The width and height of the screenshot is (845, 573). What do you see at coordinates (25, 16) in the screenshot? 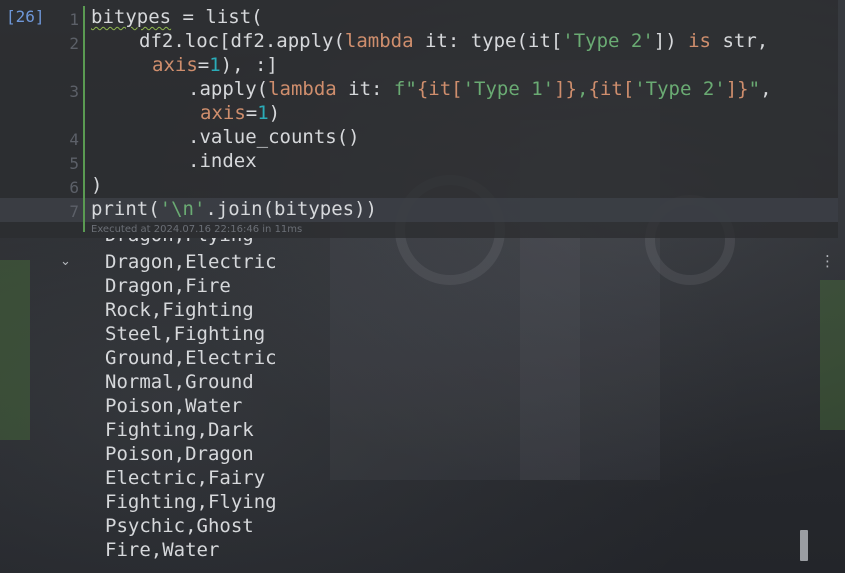
I see `execution-count: [26]` at bounding box center [25, 16].